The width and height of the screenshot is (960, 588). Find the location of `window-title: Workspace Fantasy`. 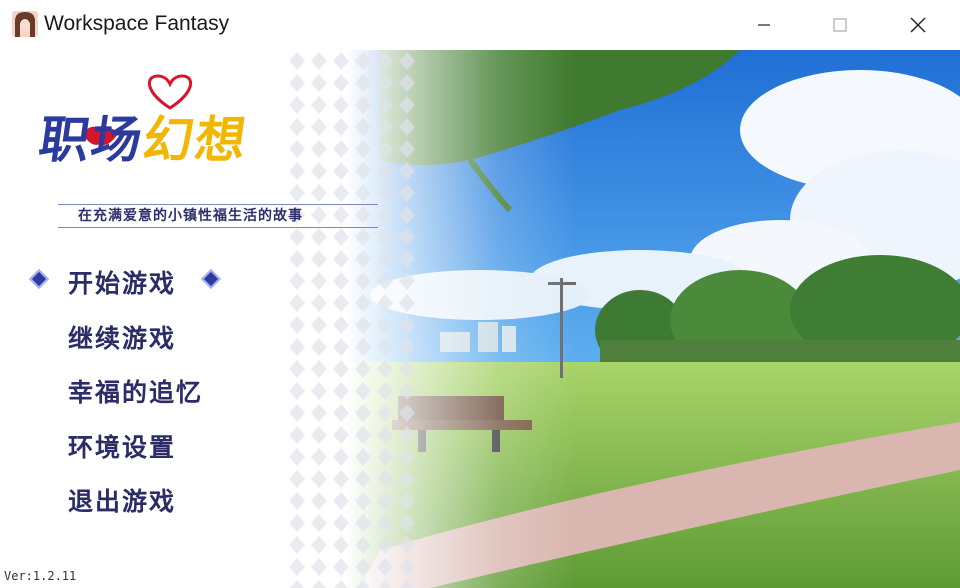

window-title: Workspace Fantasy is located at coordinates (137, 23).